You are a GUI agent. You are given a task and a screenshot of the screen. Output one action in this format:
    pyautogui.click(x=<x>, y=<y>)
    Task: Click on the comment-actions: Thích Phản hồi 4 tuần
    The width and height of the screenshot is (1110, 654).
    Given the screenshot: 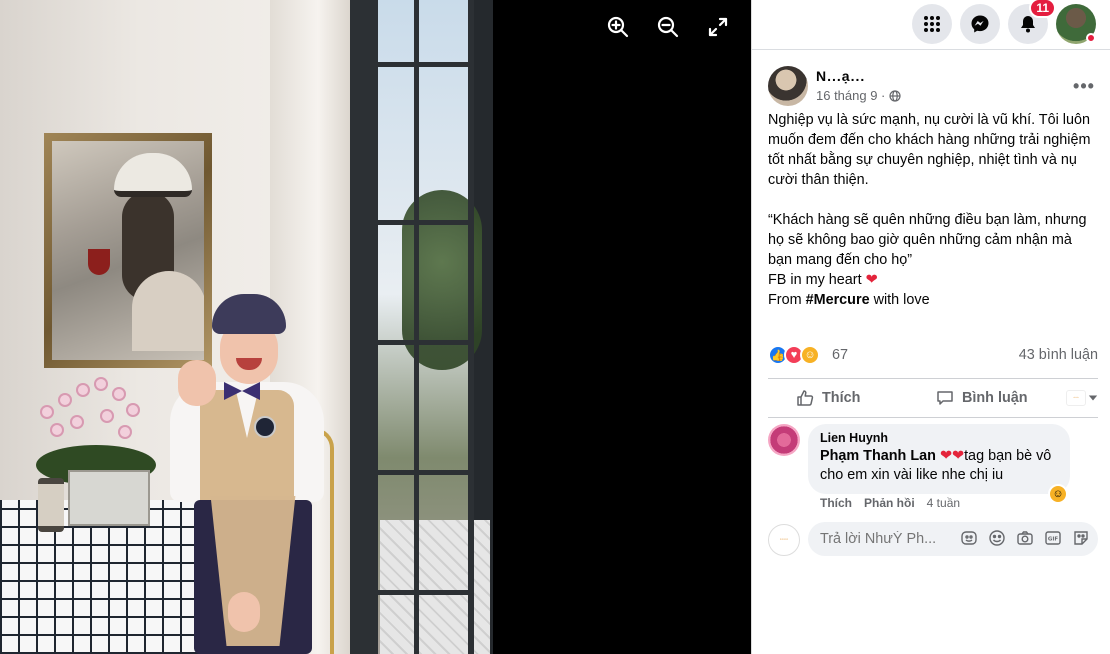 What is the action you would take?
    pyautogui.click(x=890, y=503)
    